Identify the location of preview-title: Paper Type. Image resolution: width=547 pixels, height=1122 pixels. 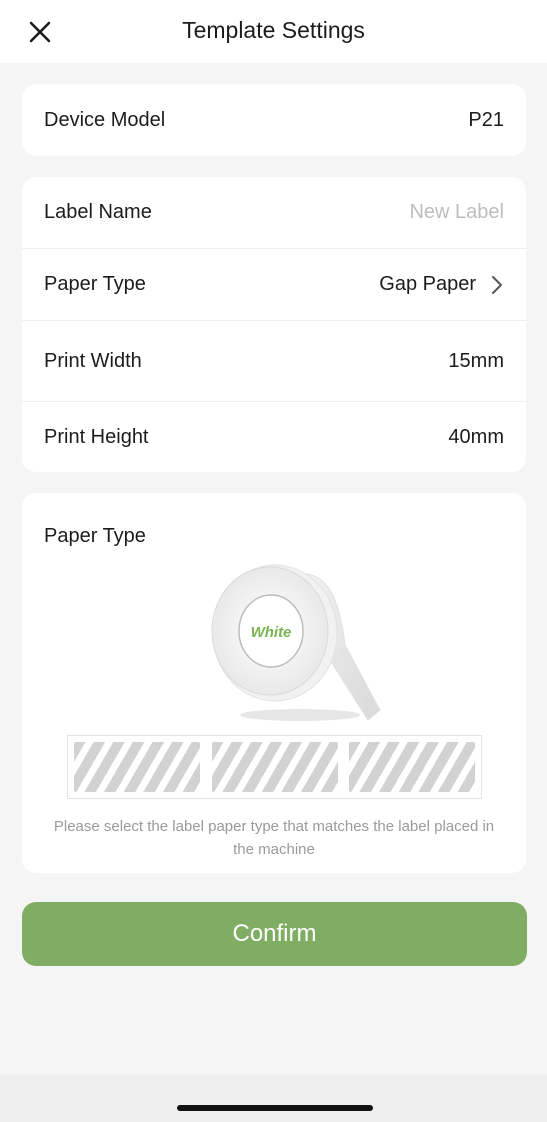
(95, 536).